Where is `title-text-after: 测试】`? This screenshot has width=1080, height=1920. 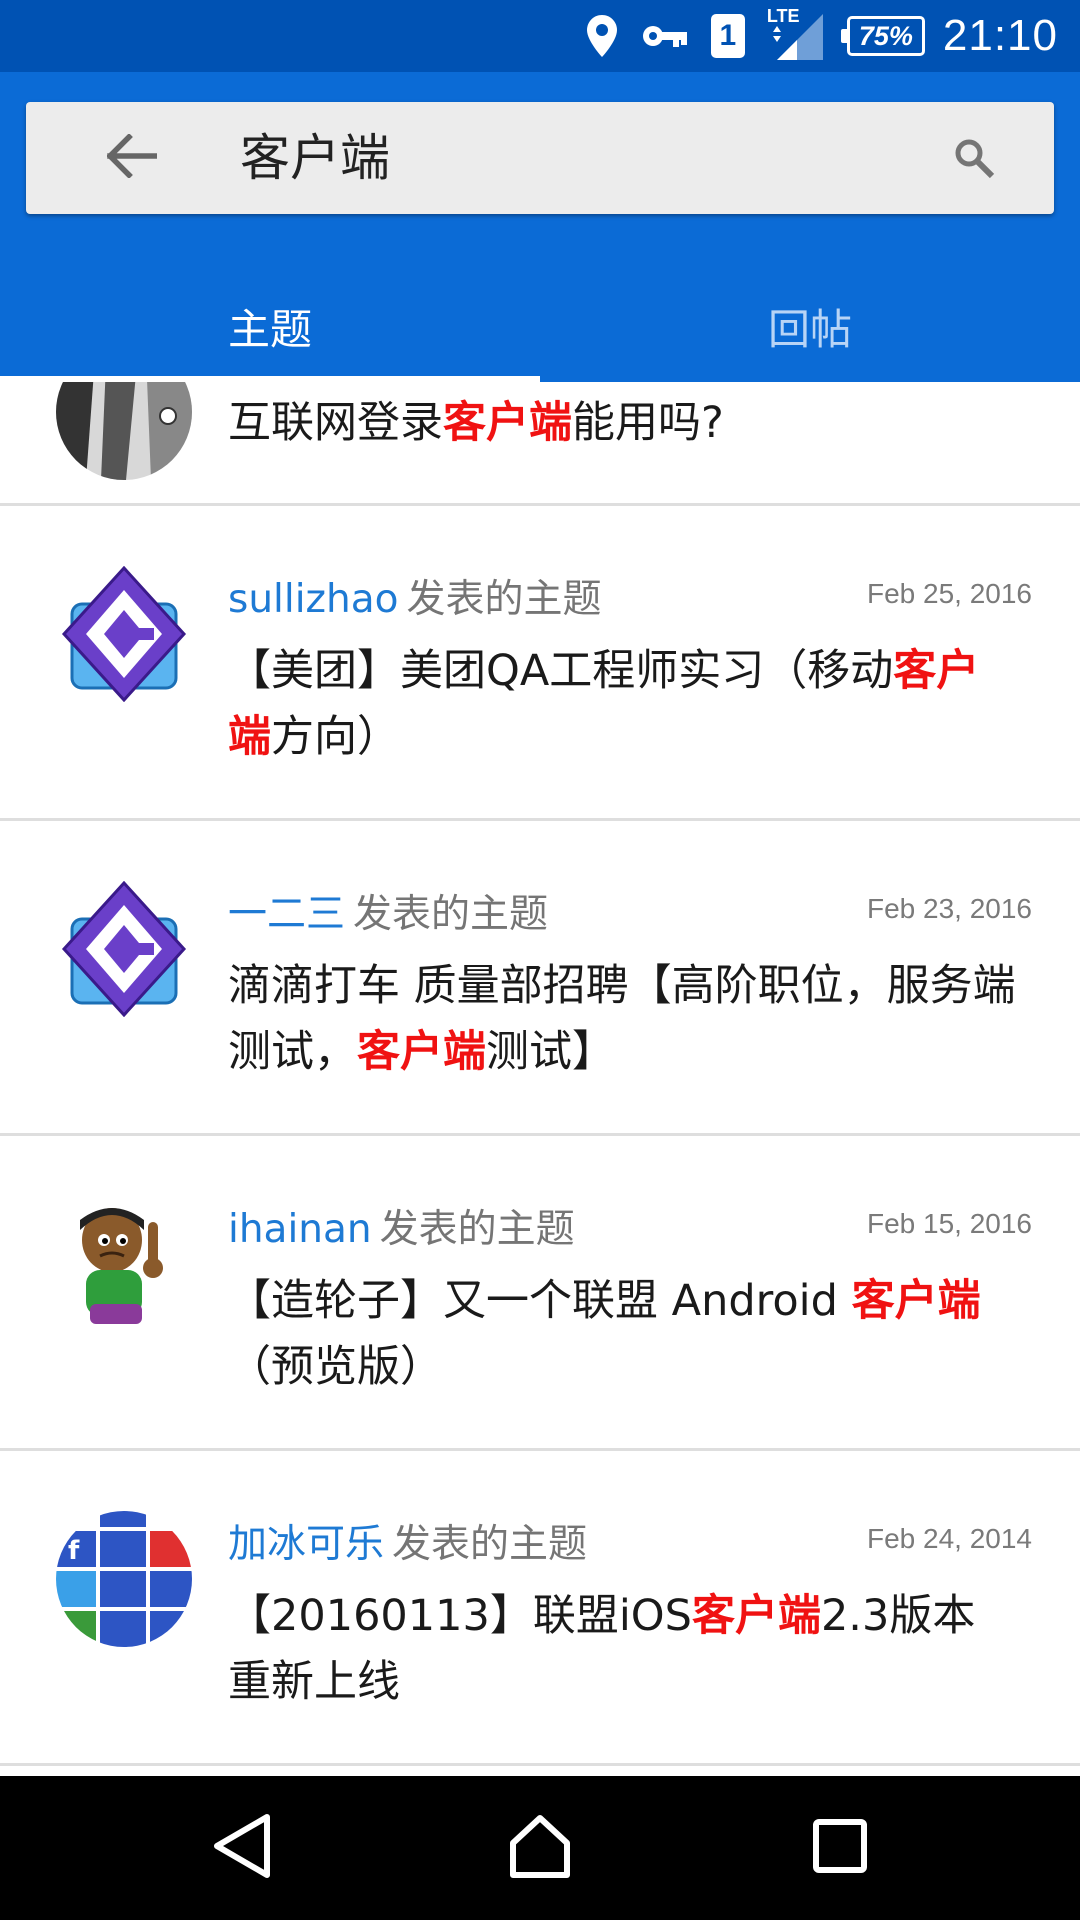
title-text-after: 测试】 is located at coordinates (550, 1052).